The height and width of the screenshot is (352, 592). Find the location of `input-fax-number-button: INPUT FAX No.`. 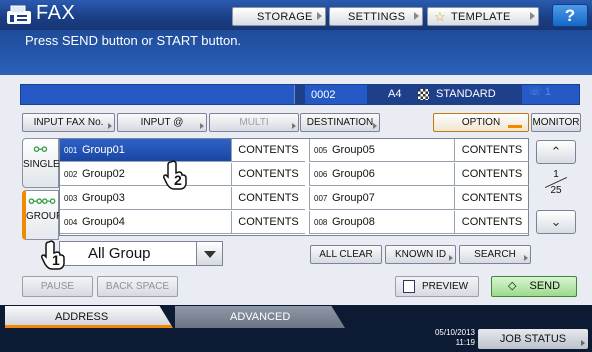

input-fax-number-button: INPUT FAX No. is located at coordinates (68, 122).